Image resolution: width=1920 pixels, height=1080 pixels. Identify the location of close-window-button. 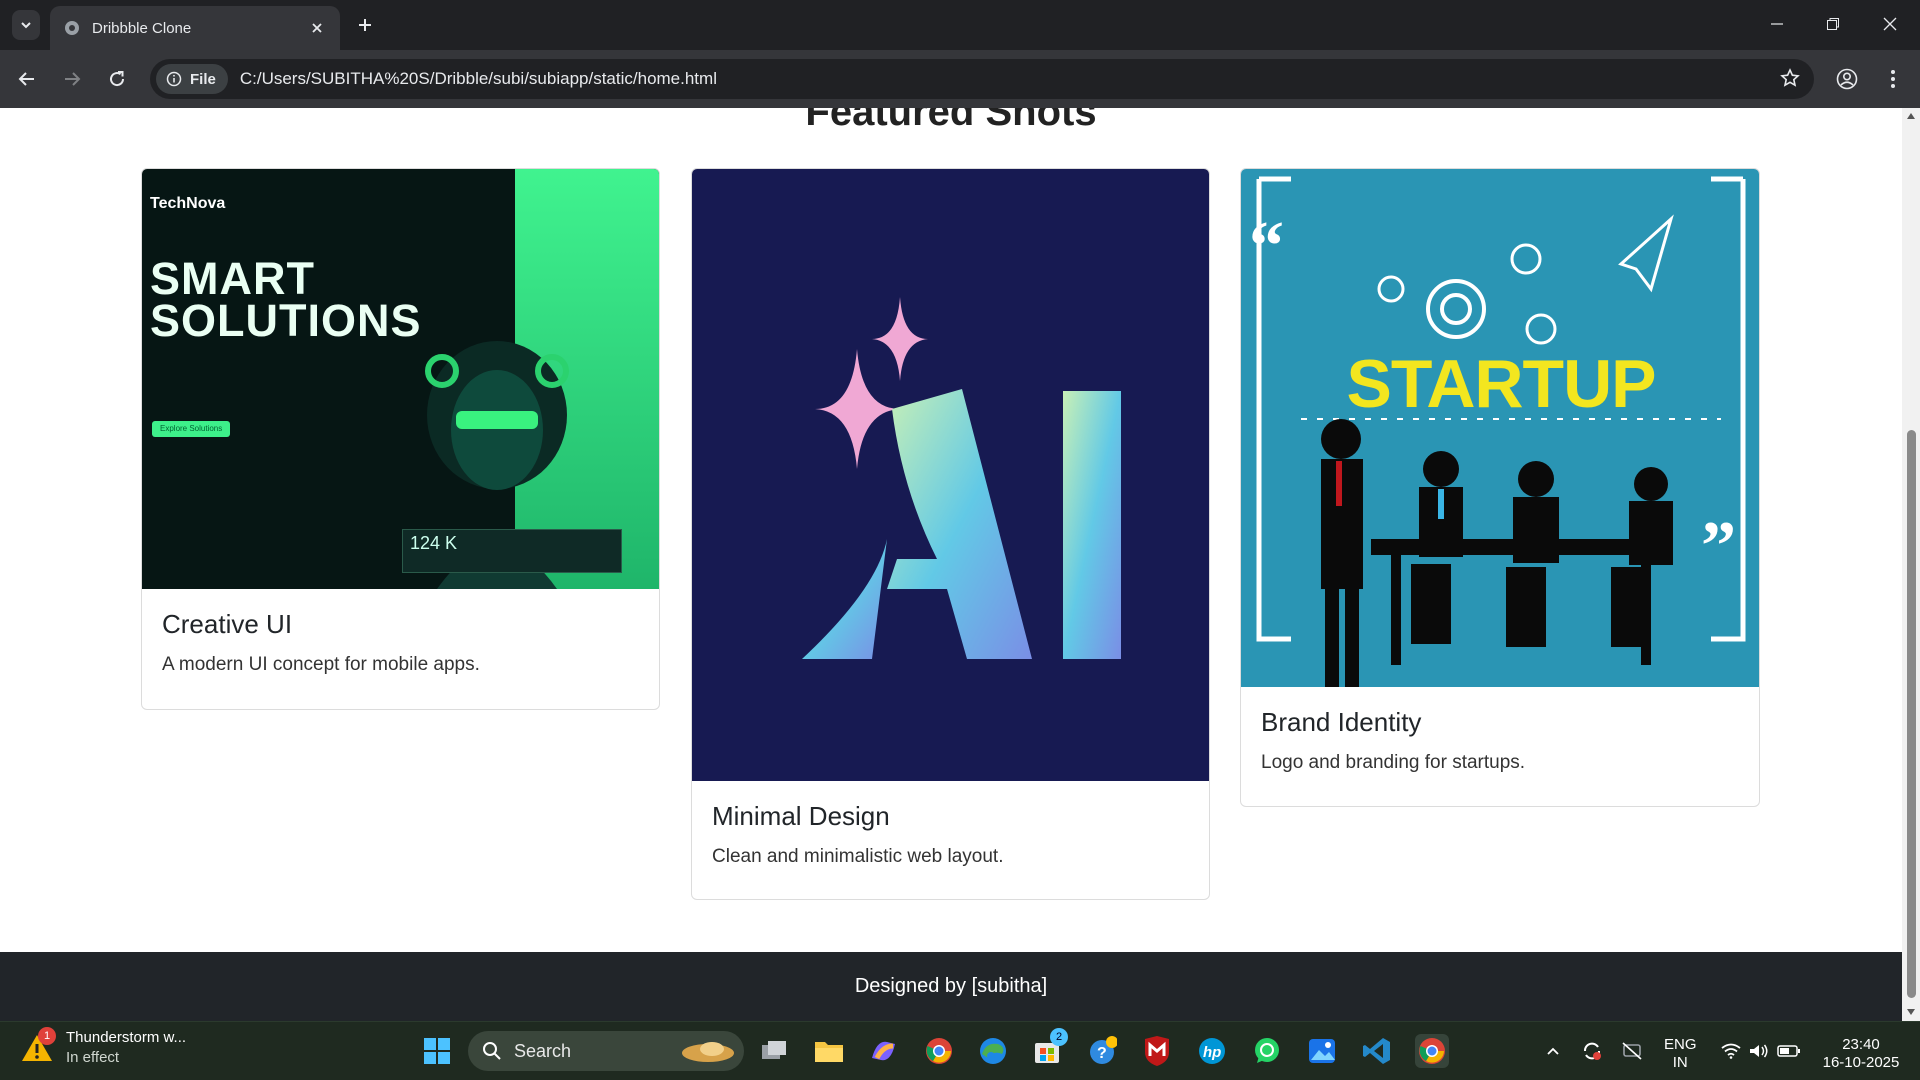
(1890, 24).